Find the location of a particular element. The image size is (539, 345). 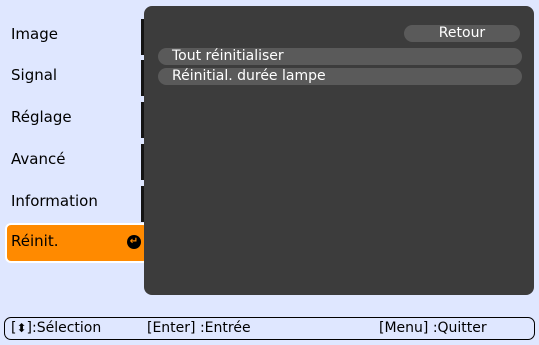

sidebar-item-information: Information is located at coordinates (81, 202).